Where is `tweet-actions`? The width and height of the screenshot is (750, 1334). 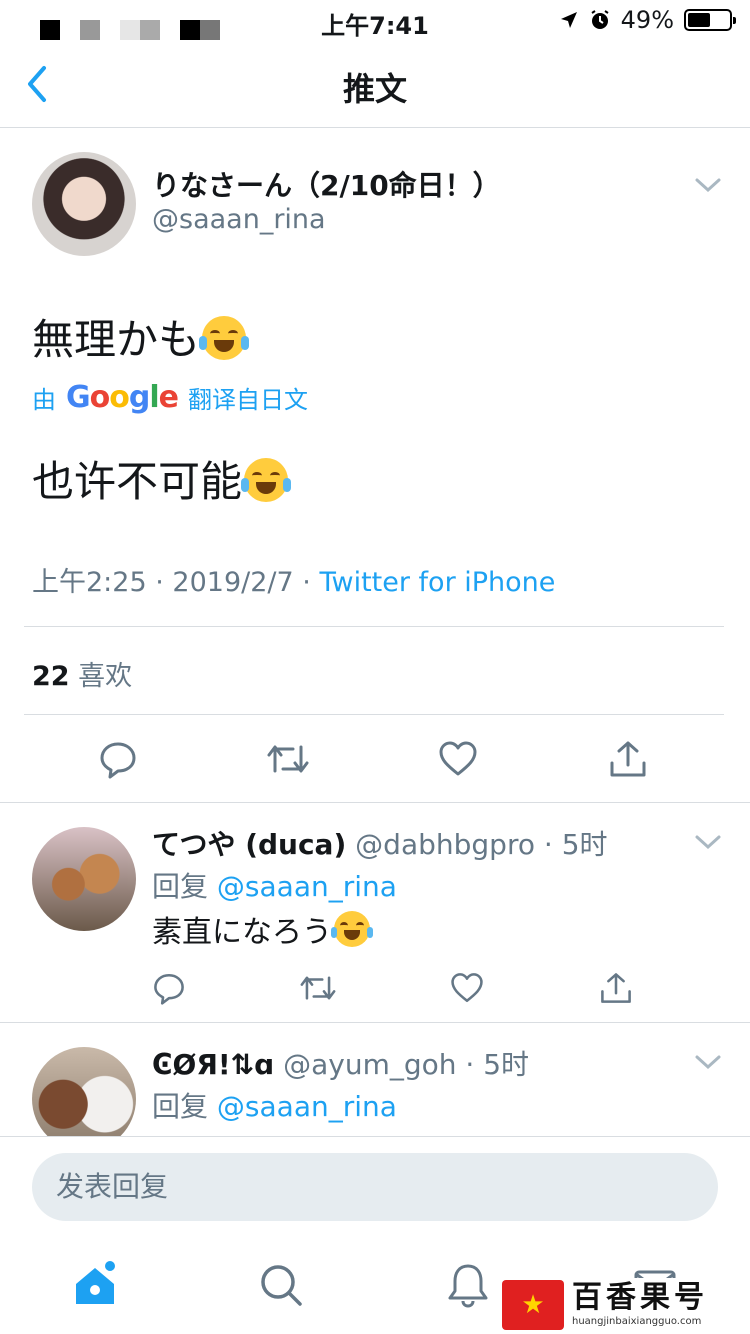 tweet-actions is located at coordinates (375, 759).